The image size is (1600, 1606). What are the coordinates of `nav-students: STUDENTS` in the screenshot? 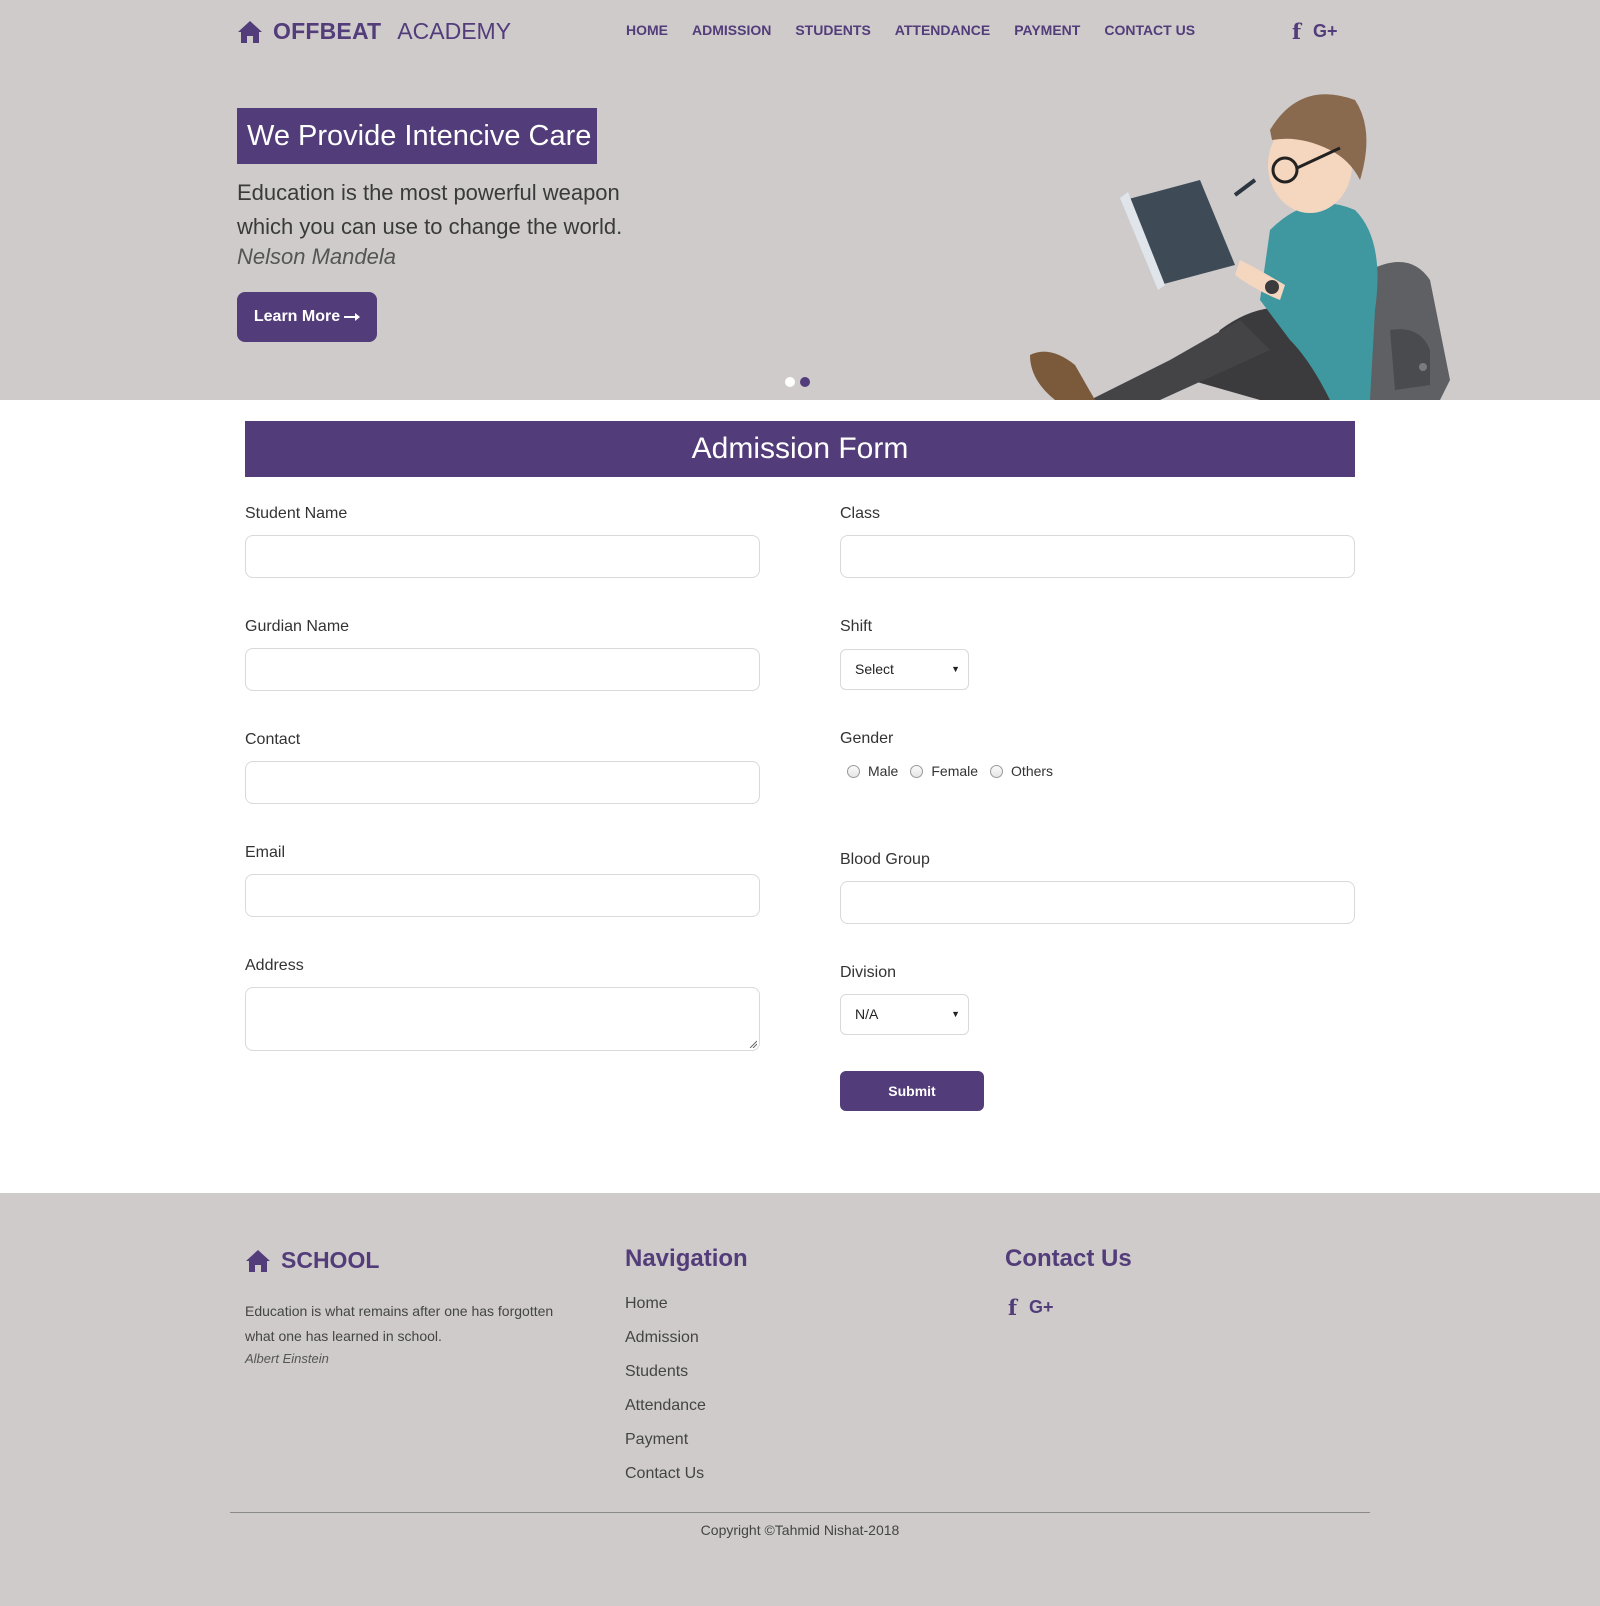 It's located at (832, 30).